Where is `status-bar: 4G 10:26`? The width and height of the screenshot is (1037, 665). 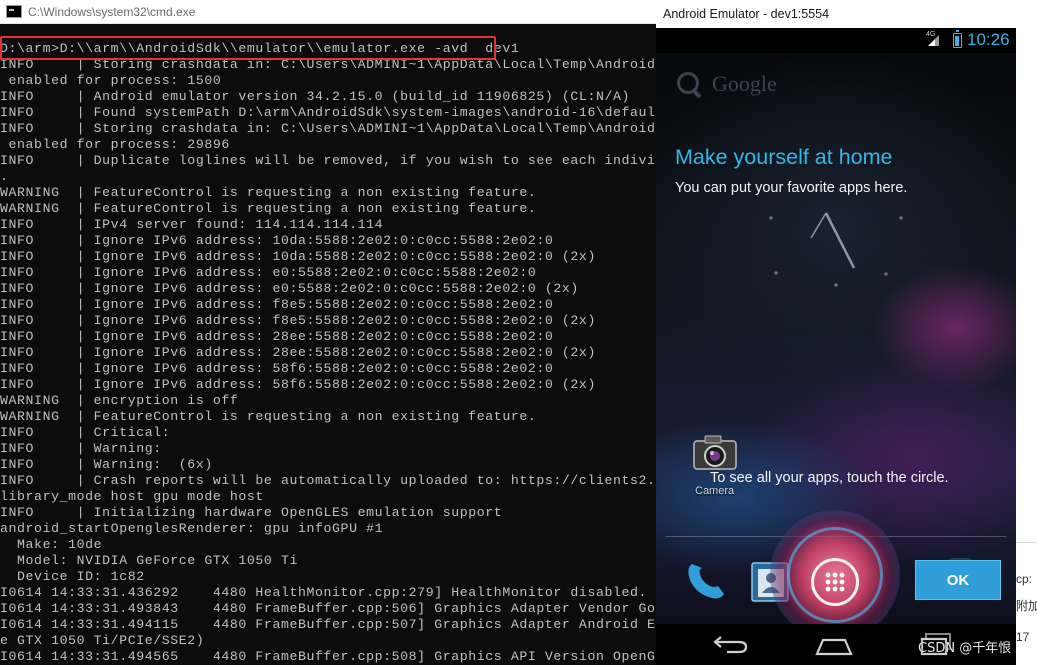
status-bar: 4G 10:26 is located at coordinates (836, 40).